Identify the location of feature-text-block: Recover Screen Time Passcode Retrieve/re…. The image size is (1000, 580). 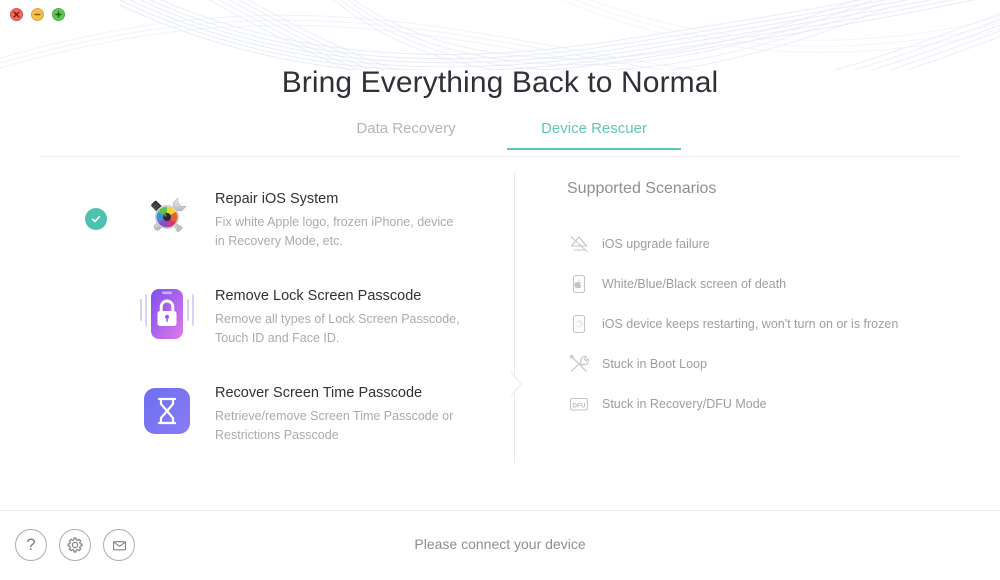
(340, 408).